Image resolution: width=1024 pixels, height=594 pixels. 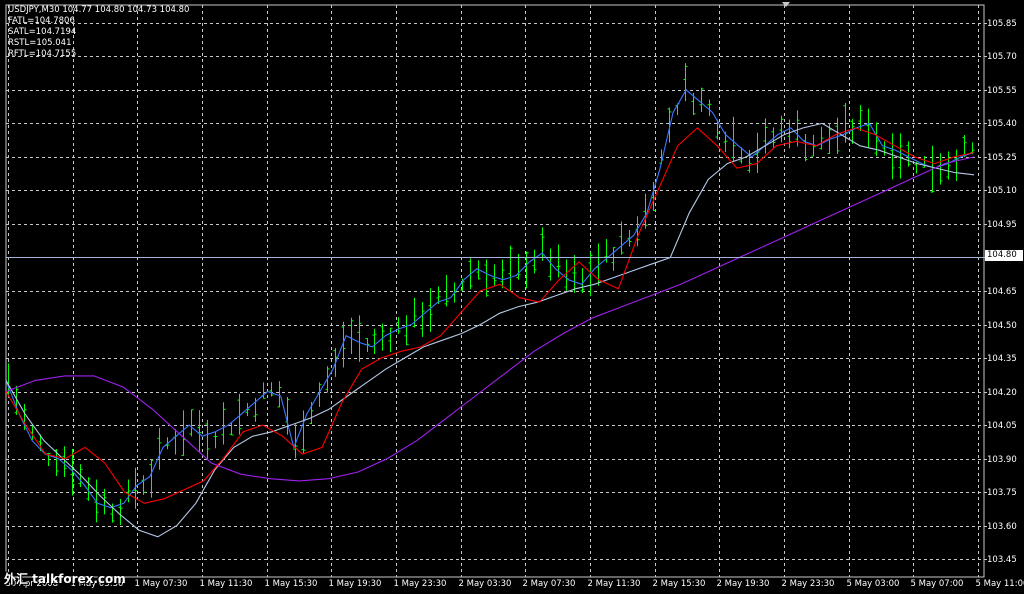 I want to click on rftl-value: RFTL=104.7155, so click(x=42, y=54).